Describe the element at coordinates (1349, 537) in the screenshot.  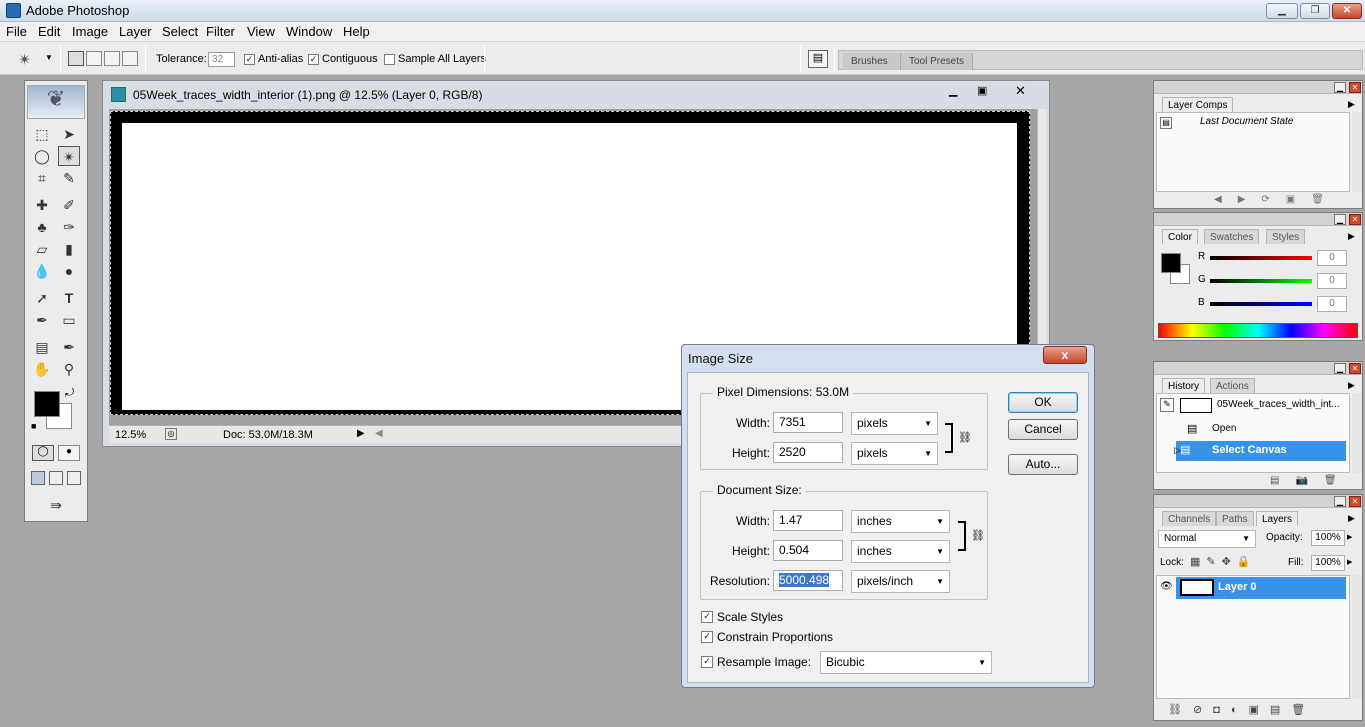
I see `opacity-arrow-icon: ▶` at that location.